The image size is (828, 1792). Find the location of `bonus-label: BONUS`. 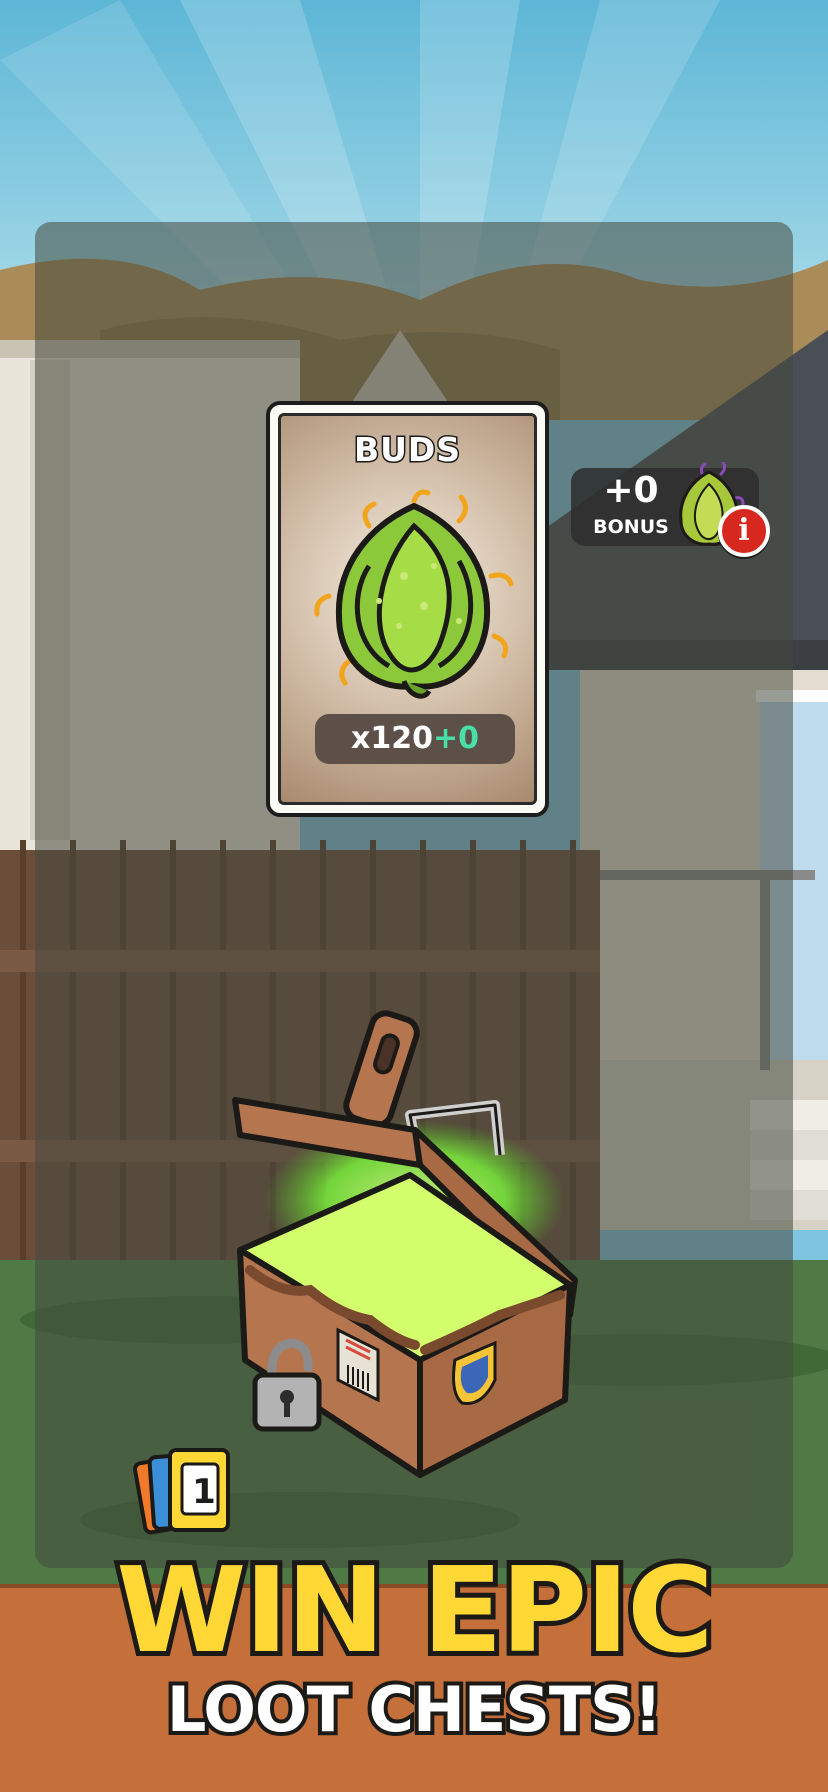

bonus-label: BONUS is located at coordinates (631, 527).